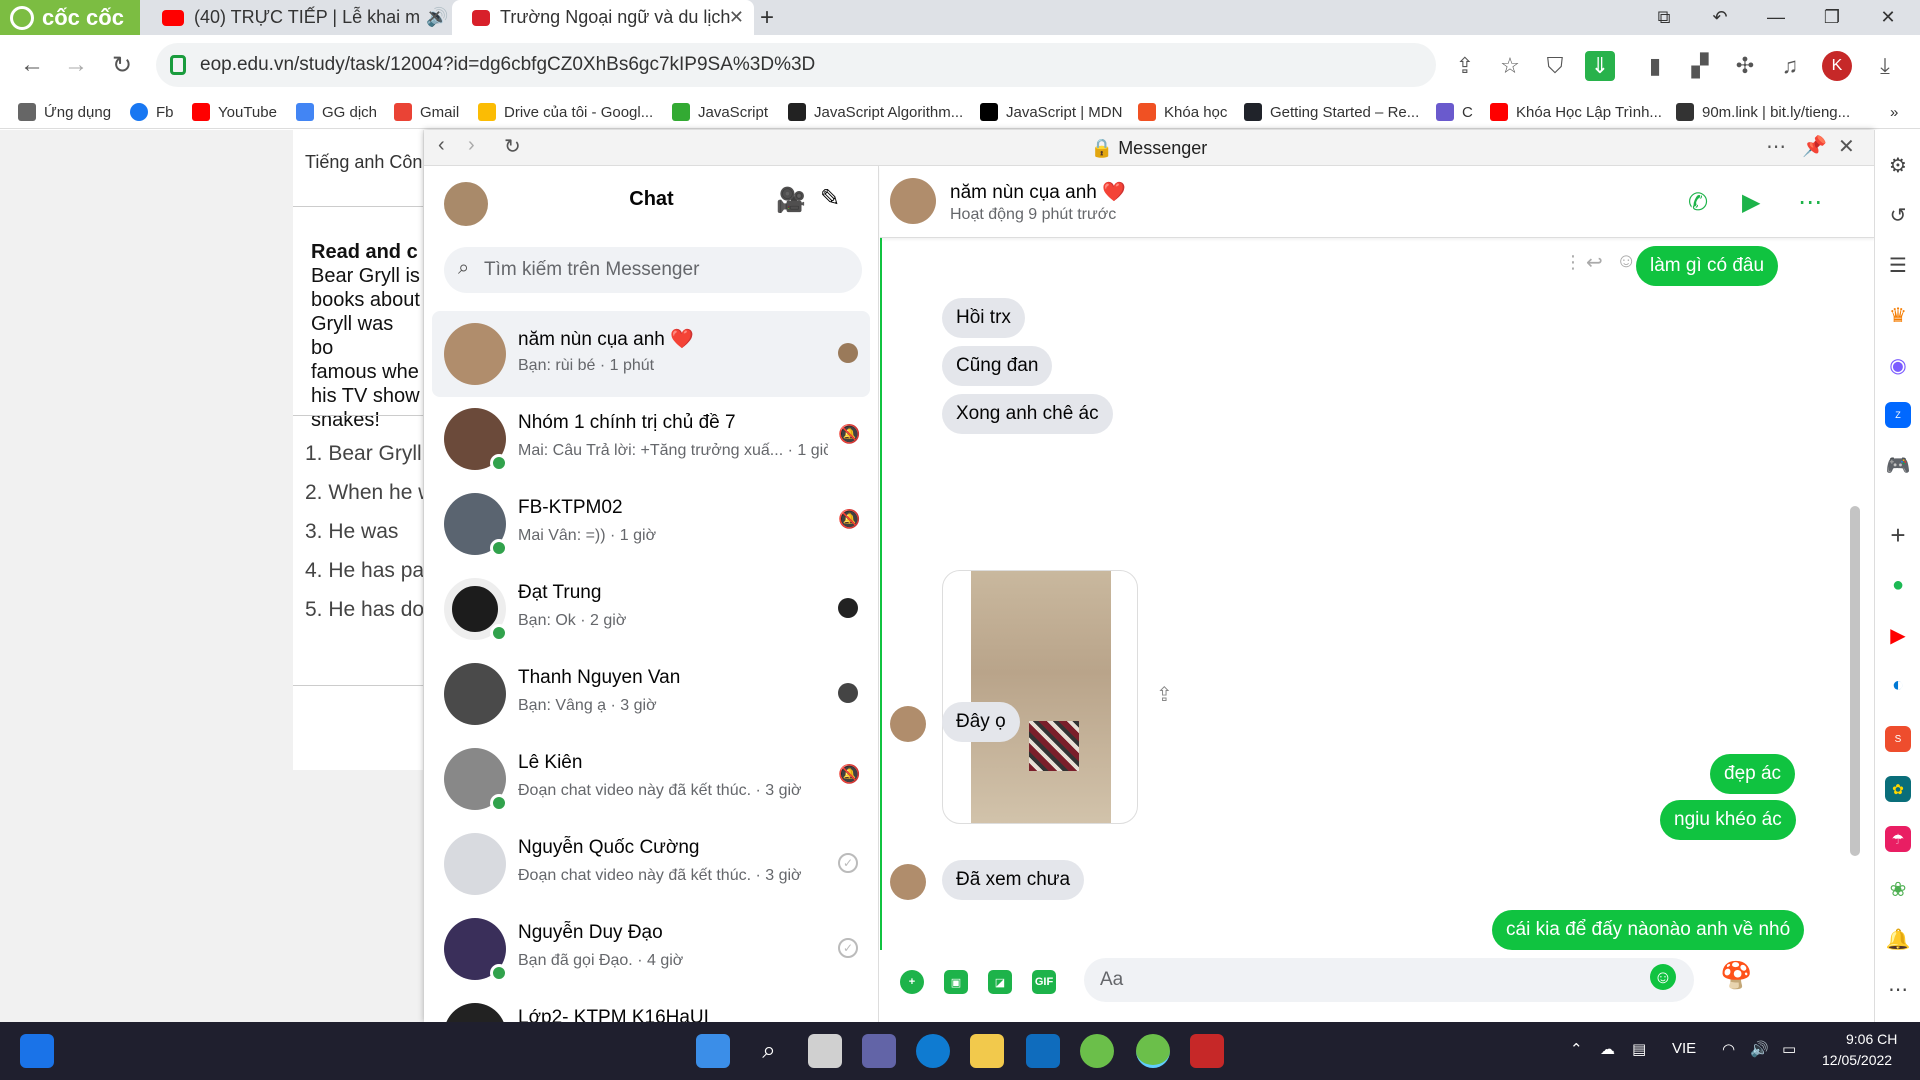 Image resolution: width=1920 pixels, height=1080 pixels. I want to click on extension-icon: ▮, so click(1655, 66).